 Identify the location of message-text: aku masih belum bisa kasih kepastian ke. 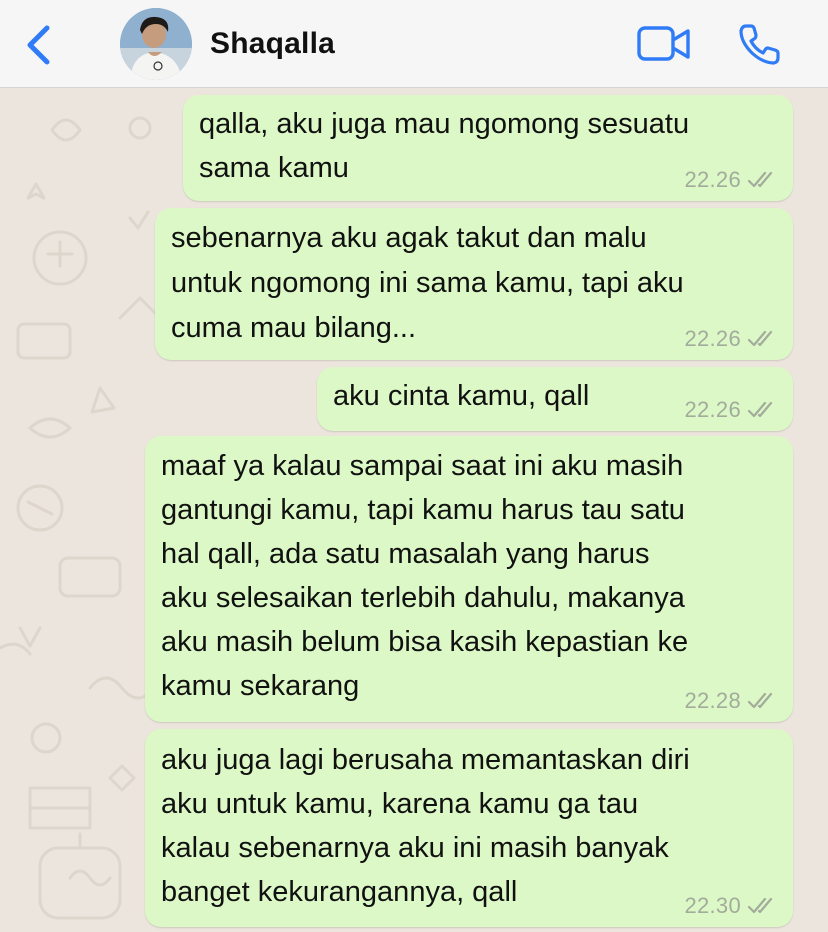
(425, 642).